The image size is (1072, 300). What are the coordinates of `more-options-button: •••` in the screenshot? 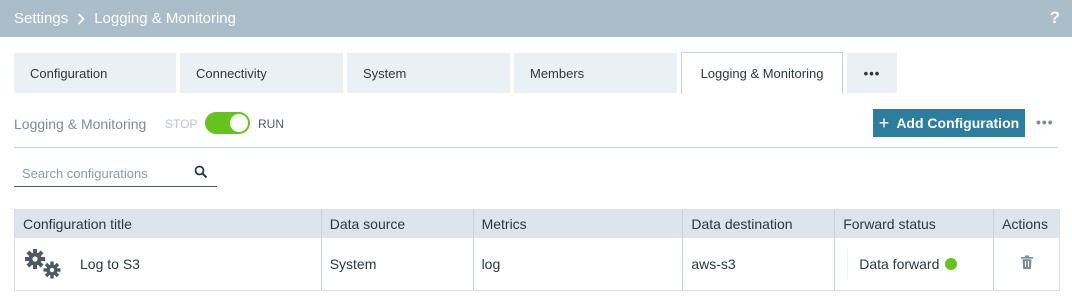 It's located at (1045, 122).